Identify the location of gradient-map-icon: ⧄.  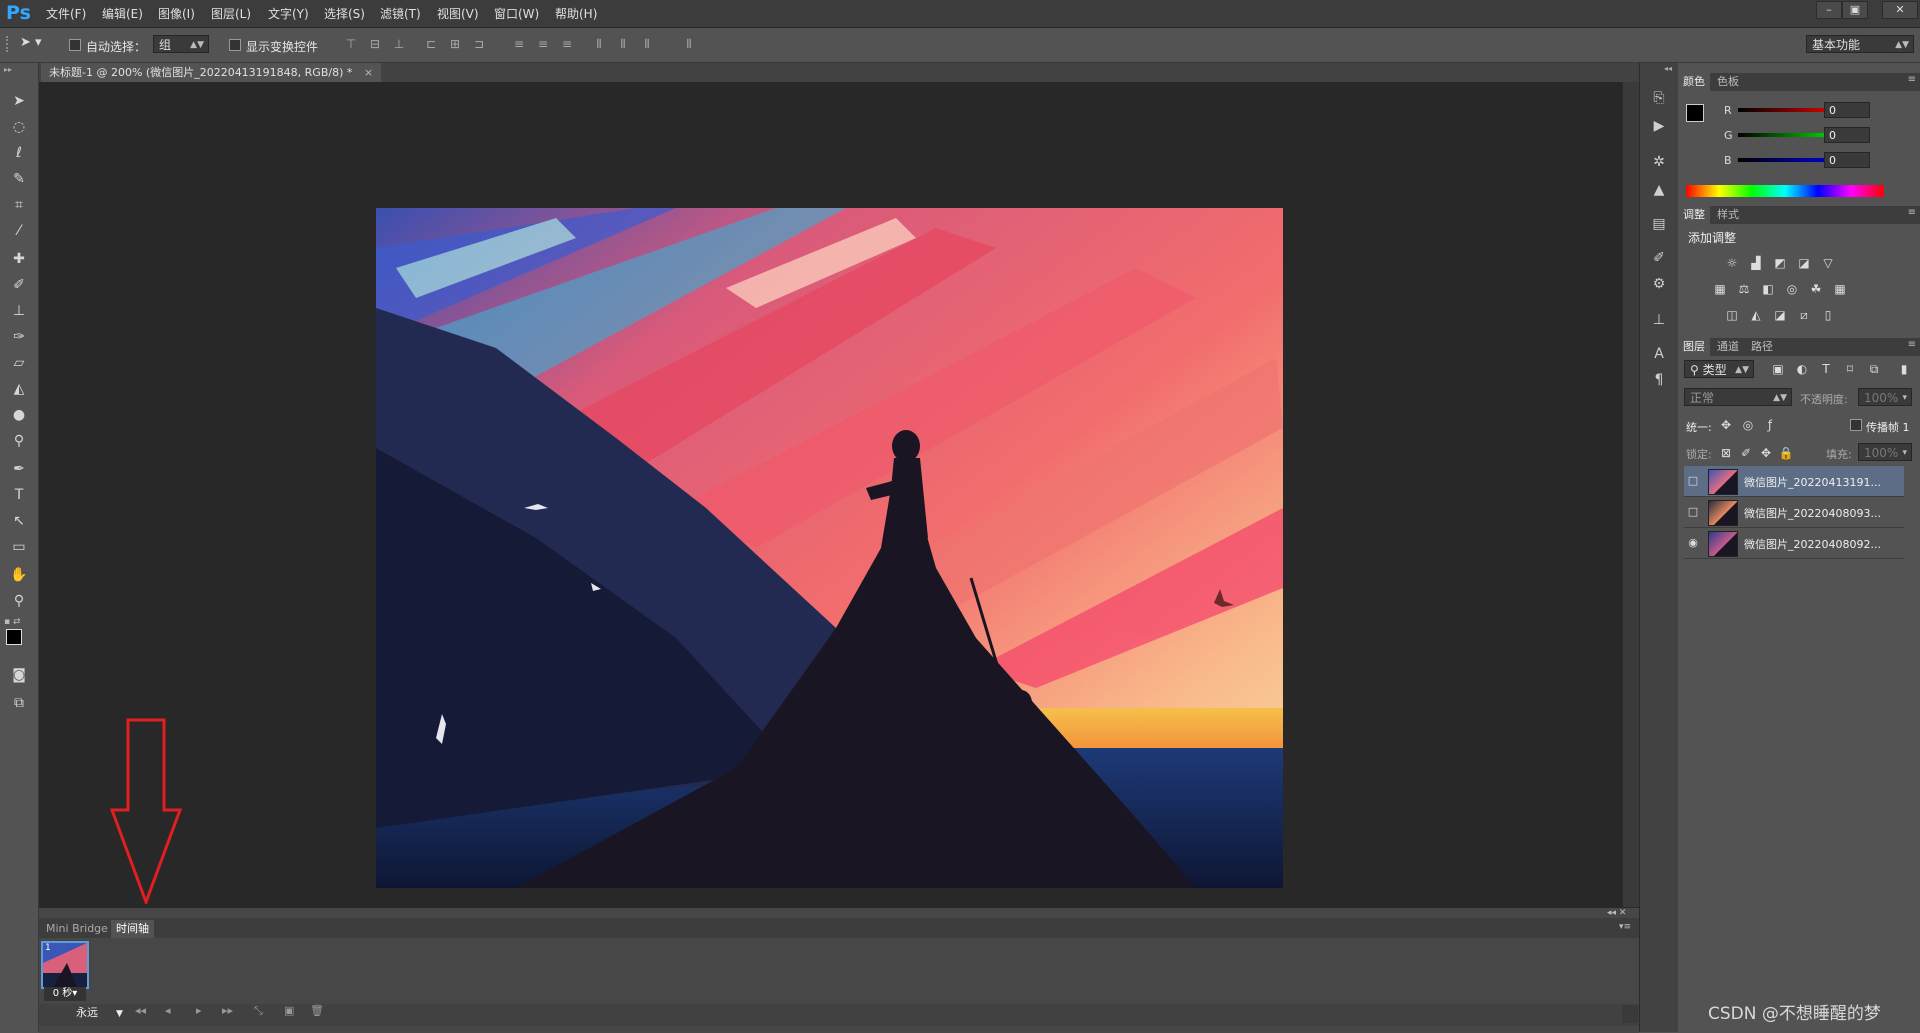
(1804, 315).